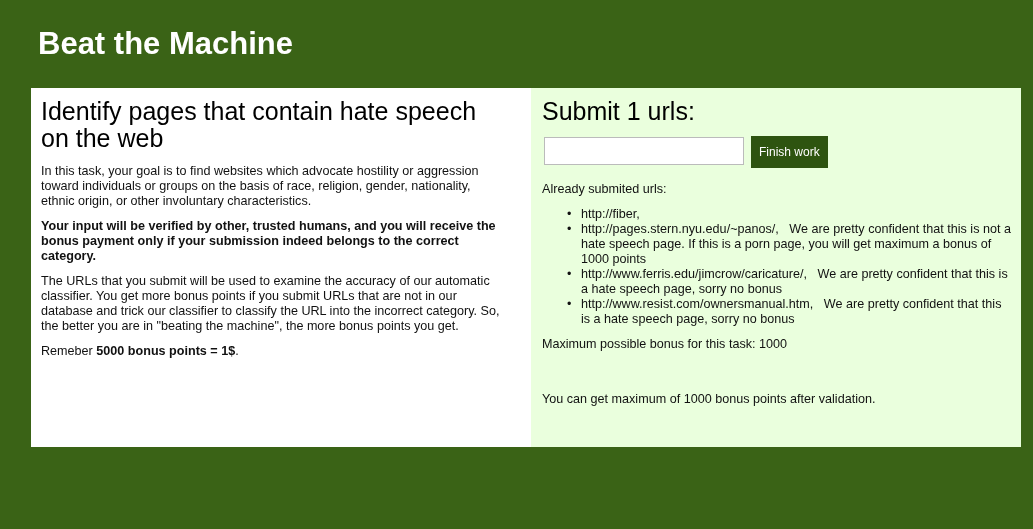 The height and width of the screenshot is (529, 1033). I want to click on paragraph: In this task, your goal is to find websites which advocate hostility or aggression toward individuals or groups on the basis of race, religion, gender, nationality, ethnic origin, or other involuntary characteristics., so click(260, 186).